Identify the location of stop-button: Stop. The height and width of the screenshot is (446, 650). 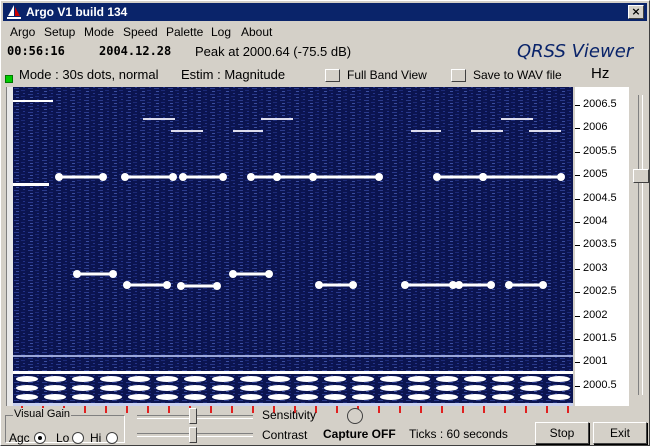
(562, 433).